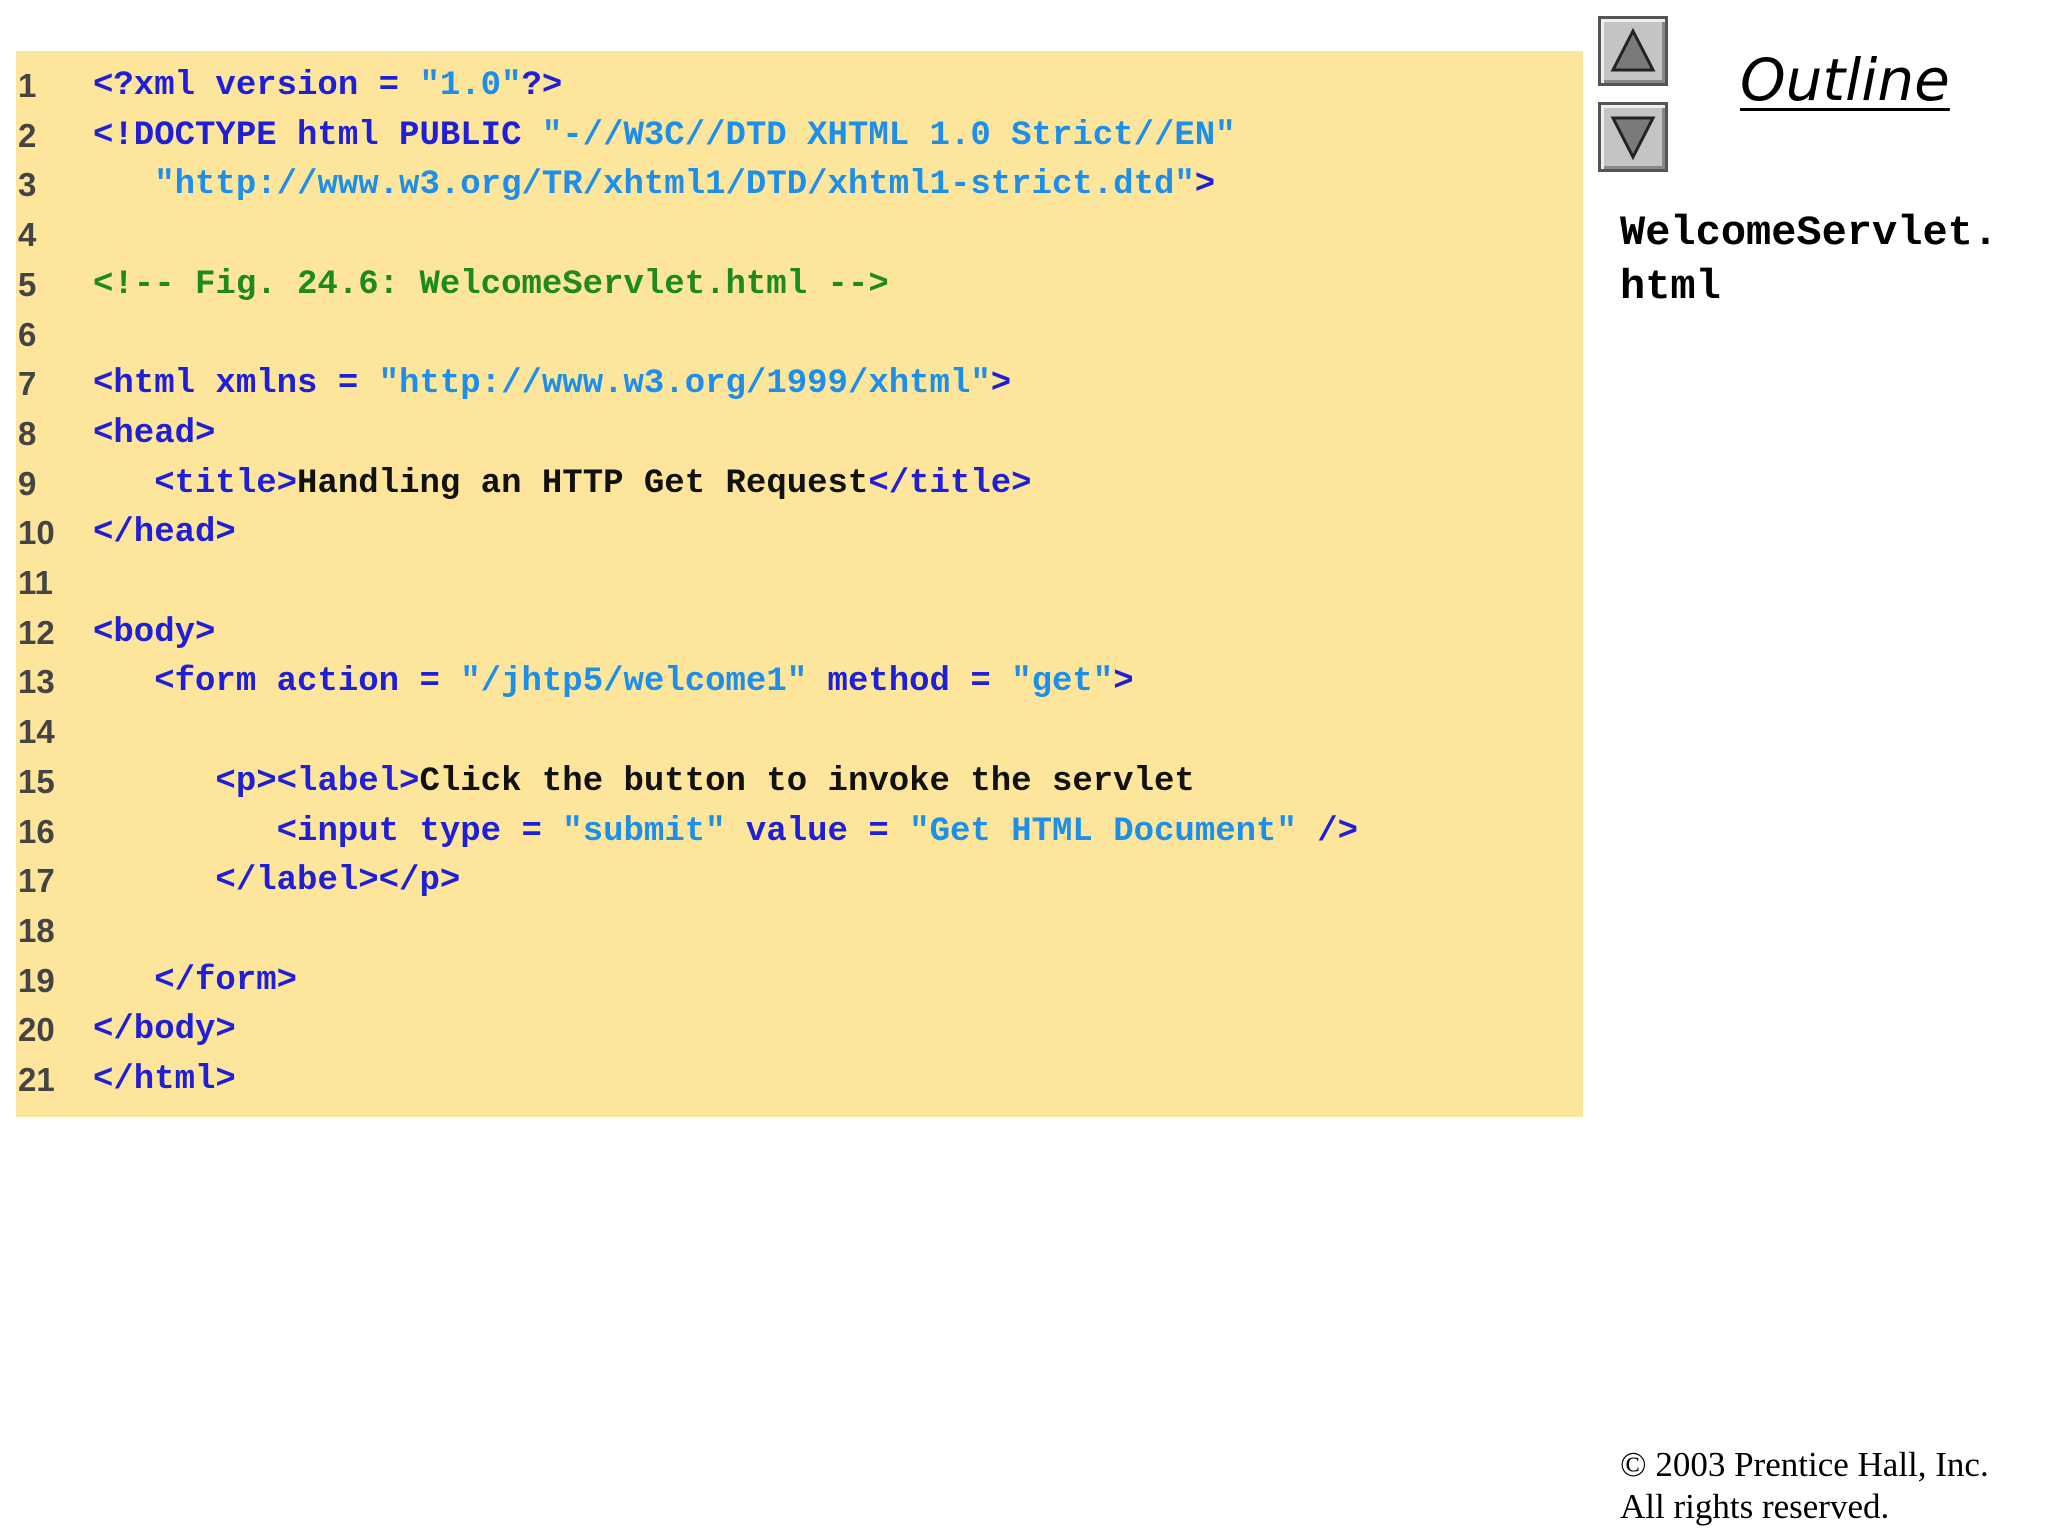 Image resolution: width=2048 pixels, height=1536 pixels. I want to click on code-token: <!-- Fig. 24.6: WelcomeServlet.html -->, so click(491, 284).